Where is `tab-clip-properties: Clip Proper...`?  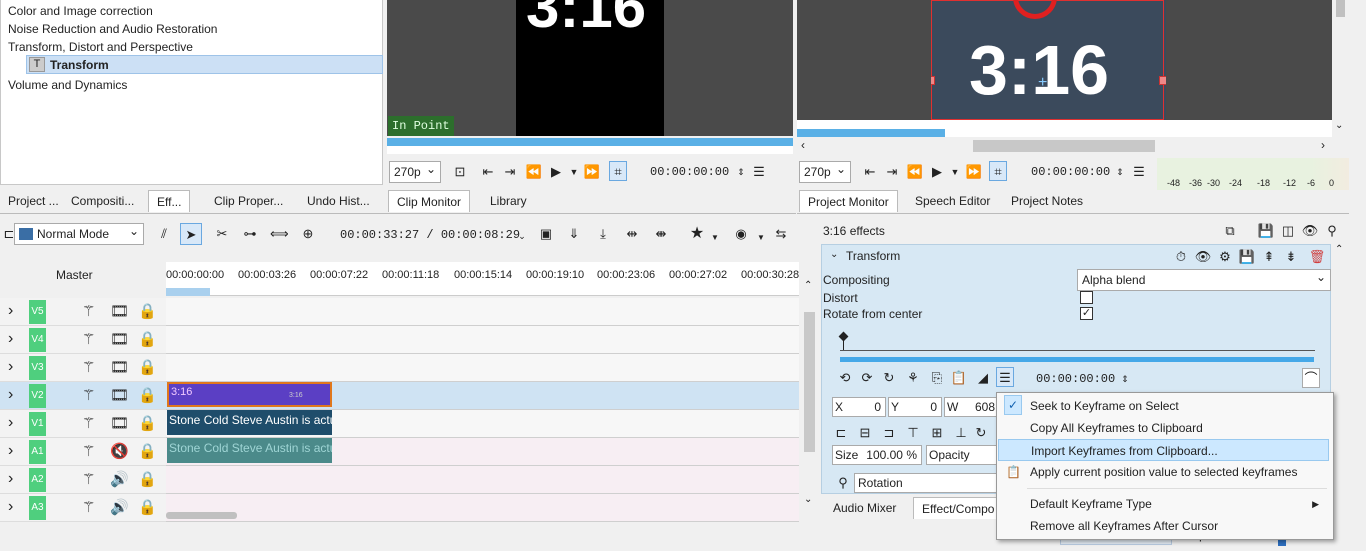 tab-clip-properties: Clip Proper... is located at coordinates (248, 201).